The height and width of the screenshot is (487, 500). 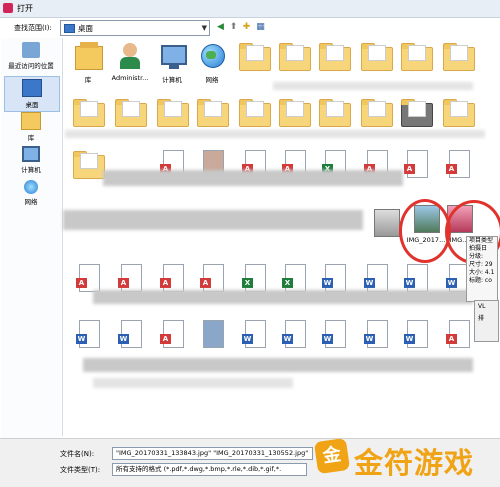 I want to click on sidebar-item-desktop: 桌面, so click(x=32, y=94).